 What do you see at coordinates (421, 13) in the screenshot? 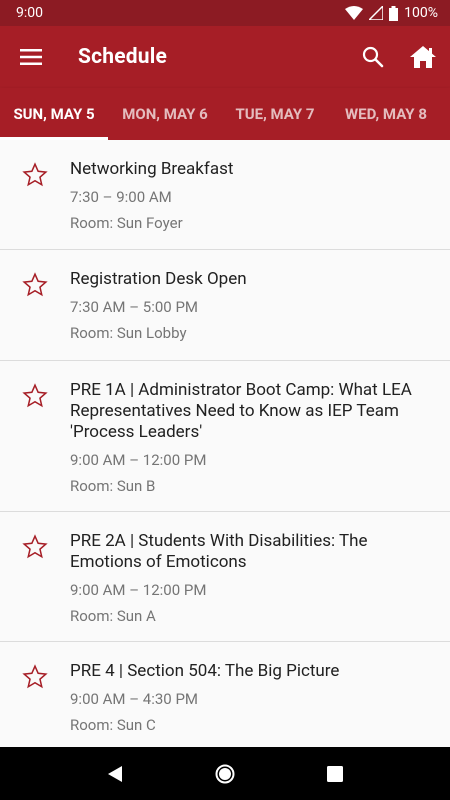
I see `battery-level: 100%` at bounding box center [421, 13].